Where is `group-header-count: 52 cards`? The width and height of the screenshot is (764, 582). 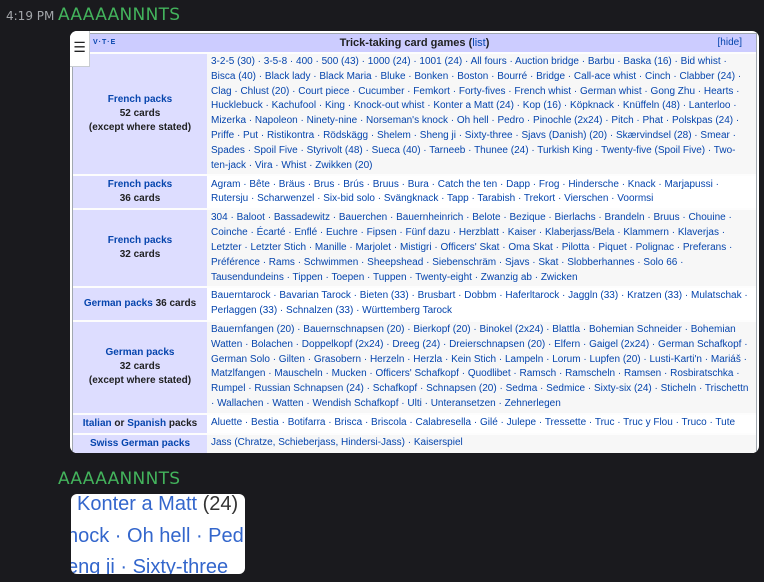
group-header-count: 52 cards is located at coordinates (140, 114).